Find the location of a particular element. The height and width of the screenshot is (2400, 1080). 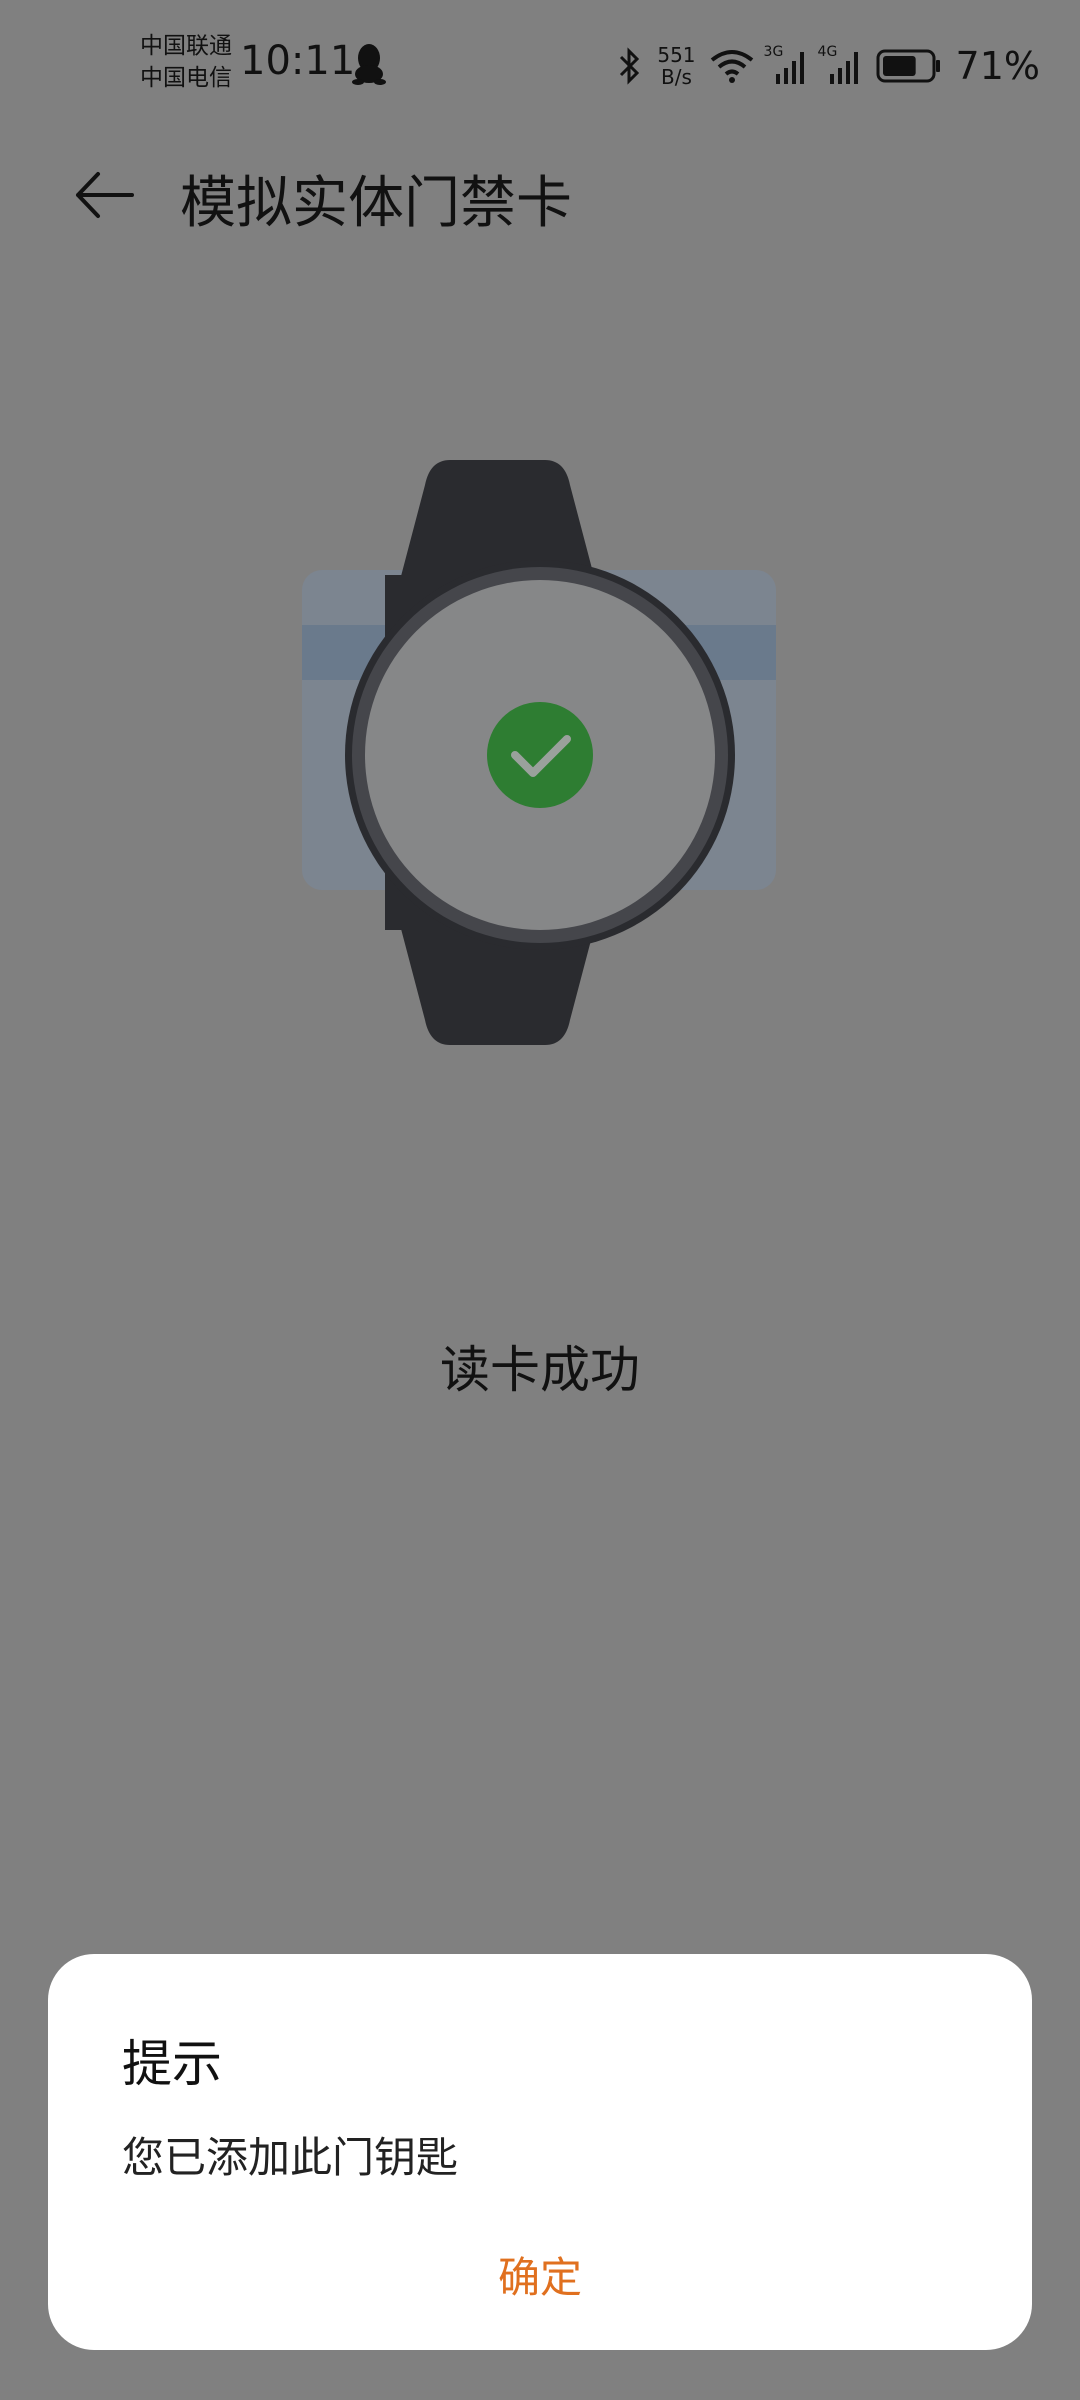

signal-sim1: 3G is located at coordinates (786, 64).